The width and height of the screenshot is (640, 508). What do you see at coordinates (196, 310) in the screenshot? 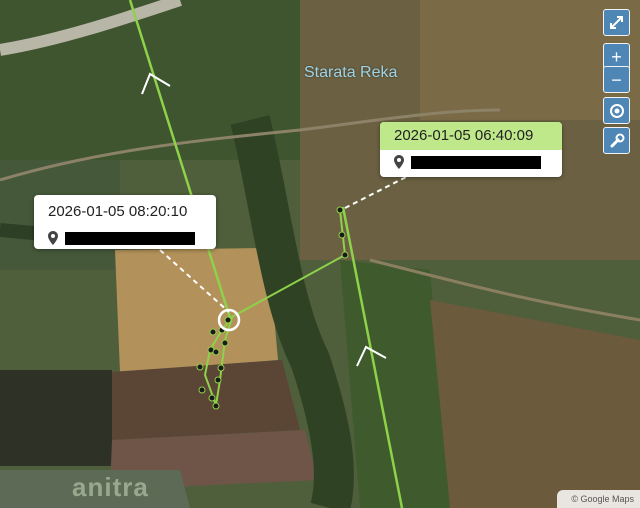
I see `field-stubble` at bounding box center [196, 310].